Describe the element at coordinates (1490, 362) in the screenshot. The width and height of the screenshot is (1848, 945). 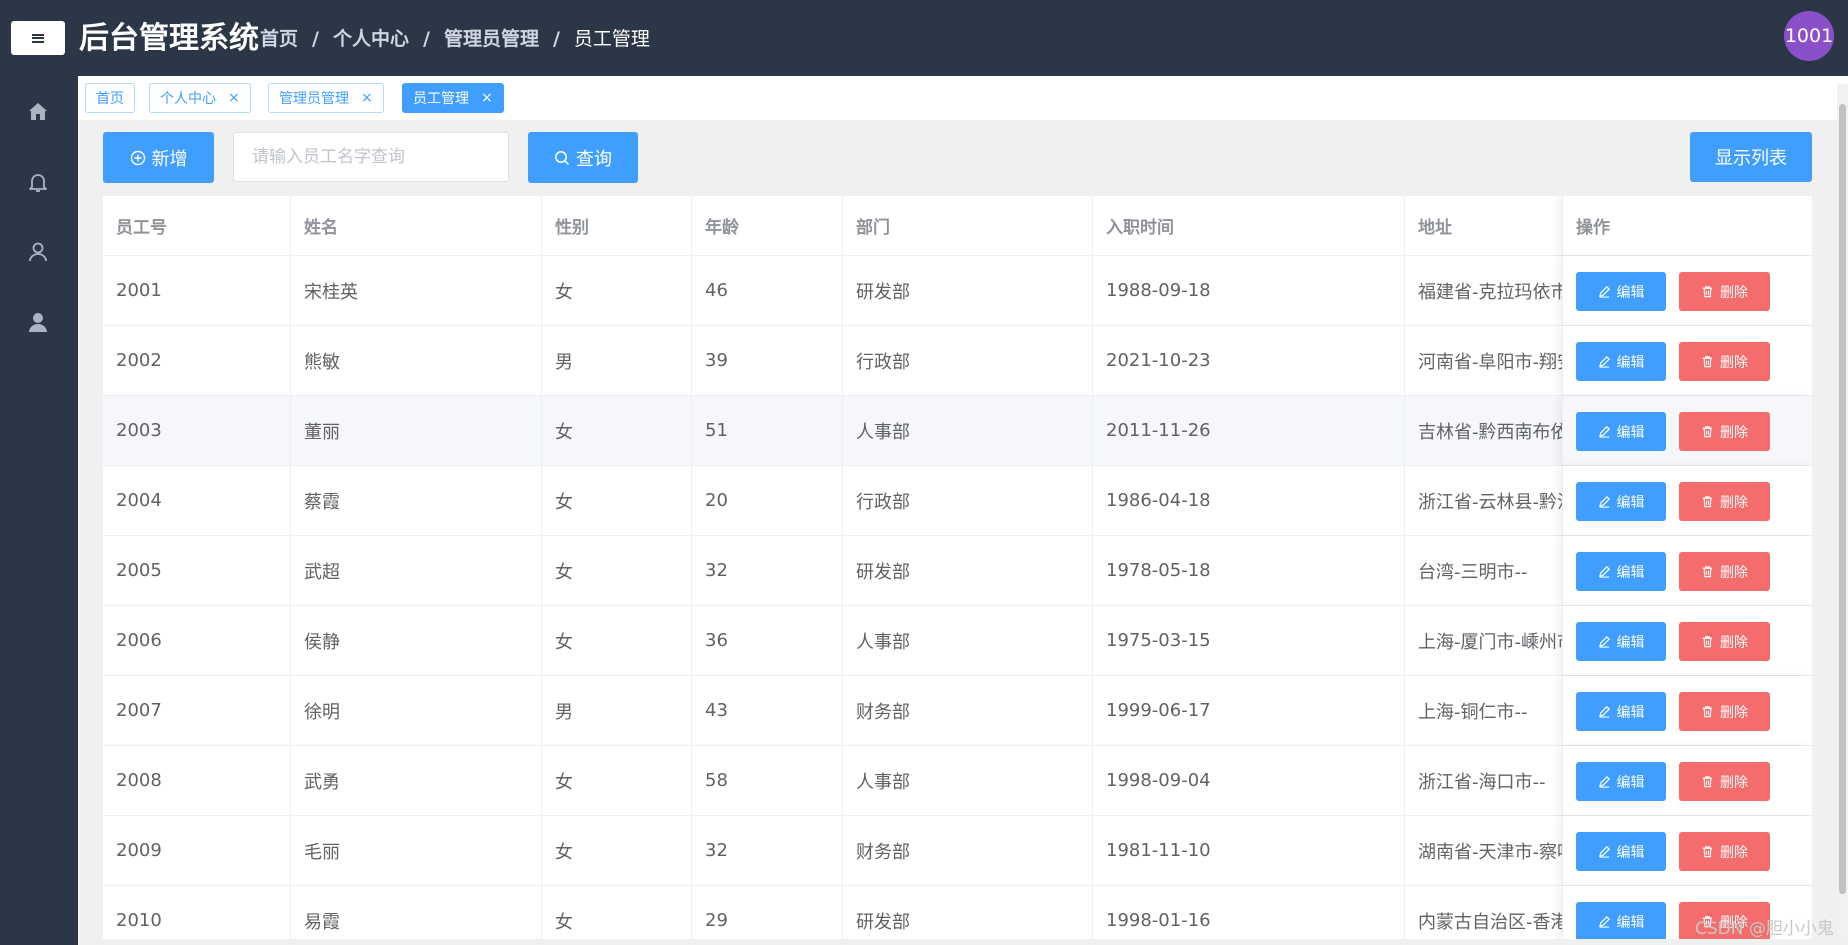
I see `cell-address: 河南省-阜阳市-翔安` at that location.